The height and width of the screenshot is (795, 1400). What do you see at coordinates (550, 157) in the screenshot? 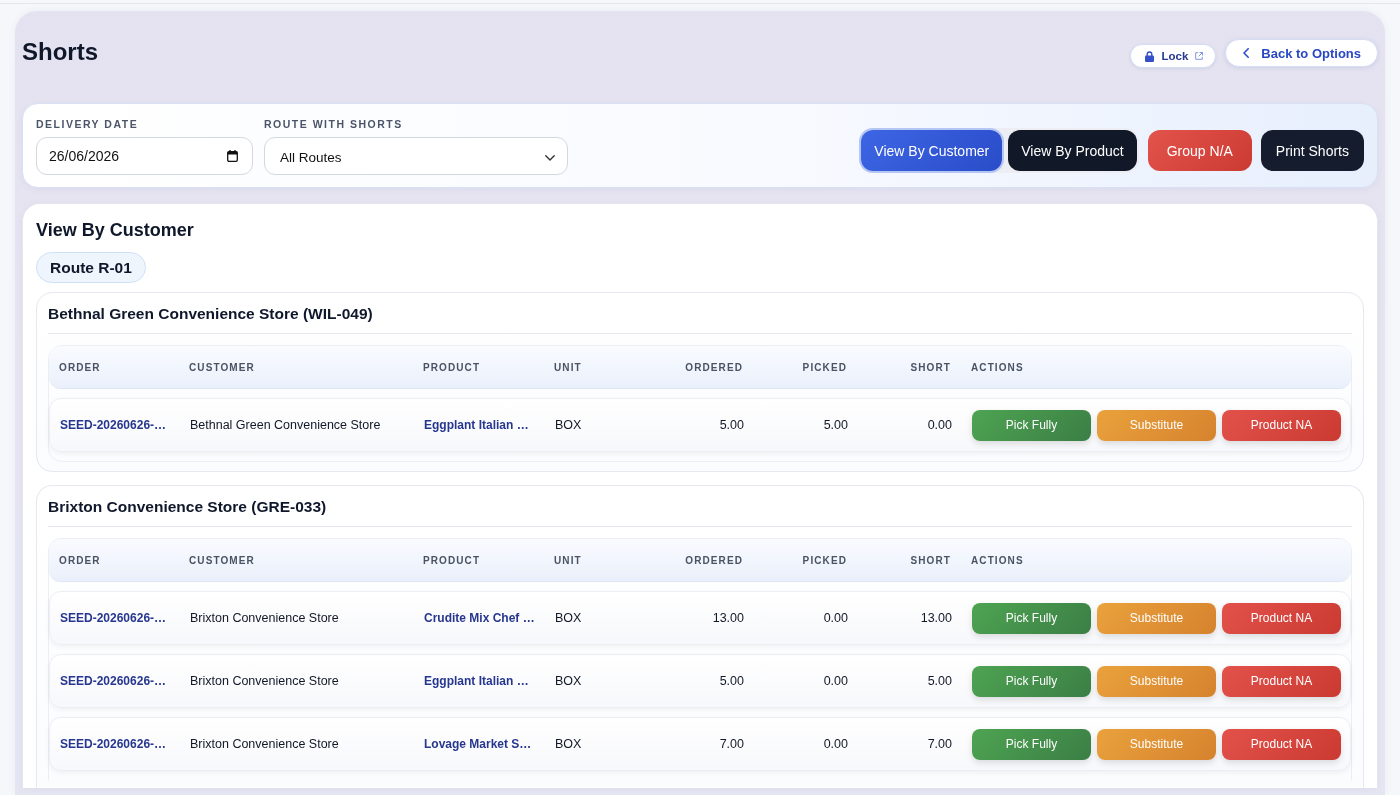
I see `chevron-down-icon` at bounding box center [550, 157].